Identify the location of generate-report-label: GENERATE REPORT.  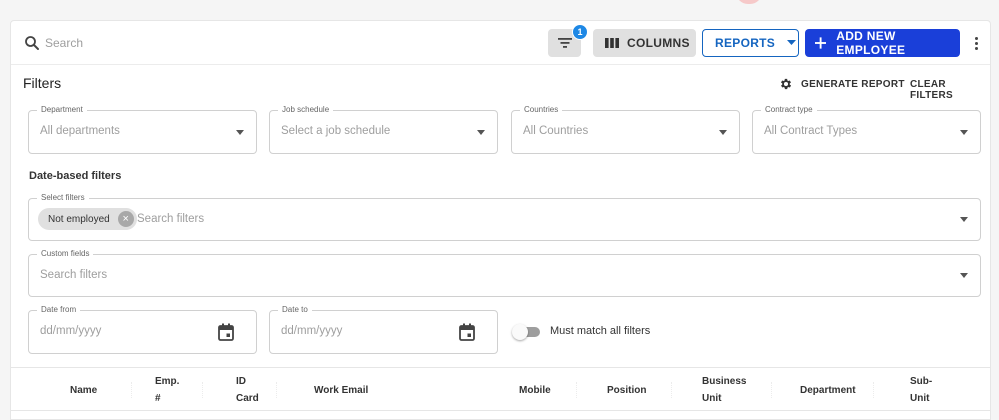
(853, 84).